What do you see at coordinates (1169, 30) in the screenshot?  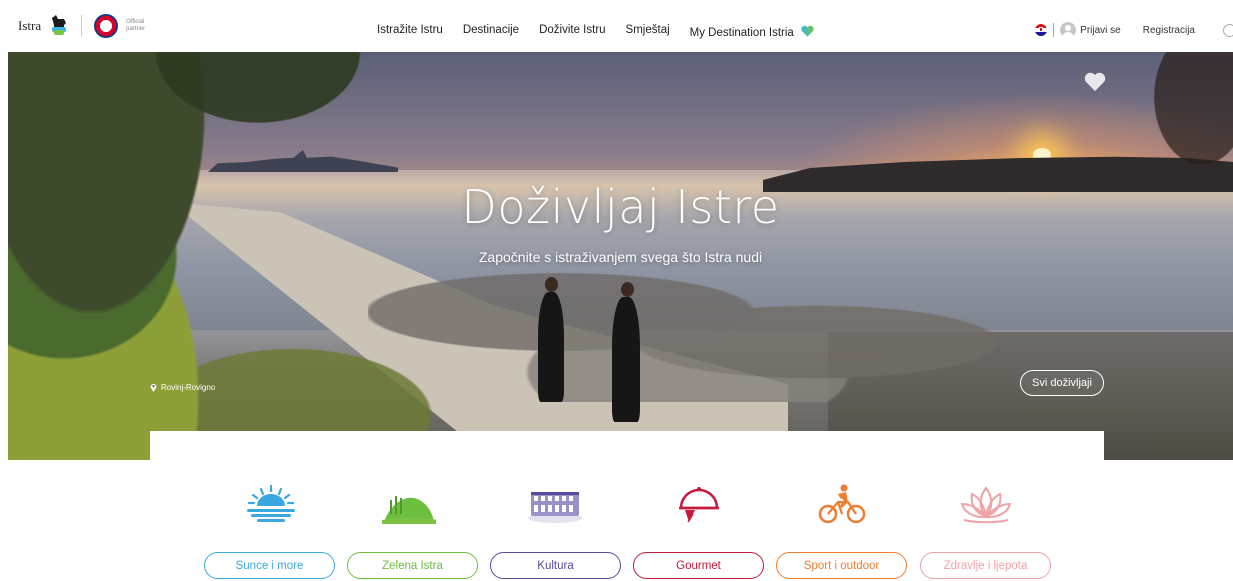 I see `register-link: Registracija` at bounding box center [1169, 30].